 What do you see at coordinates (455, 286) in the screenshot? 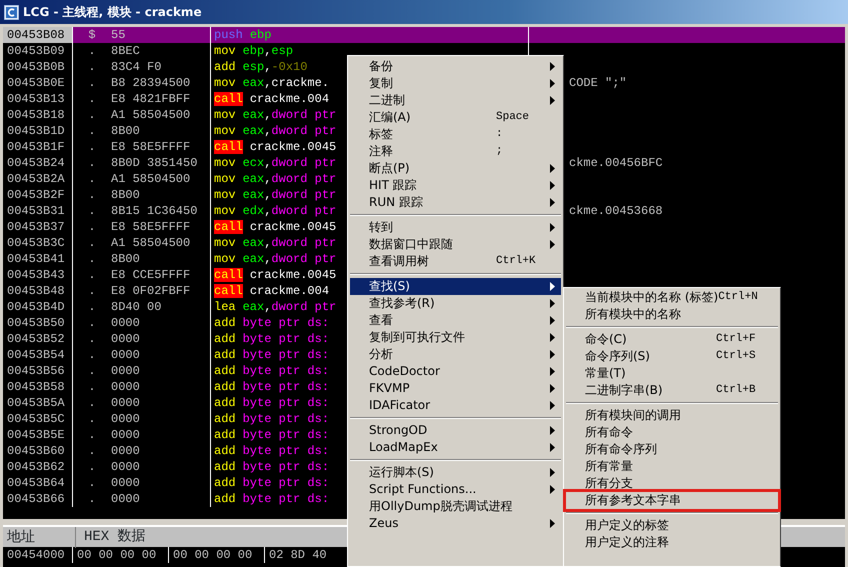
I see `menu-item: 查找(S)` at bounding box center [455, 286].